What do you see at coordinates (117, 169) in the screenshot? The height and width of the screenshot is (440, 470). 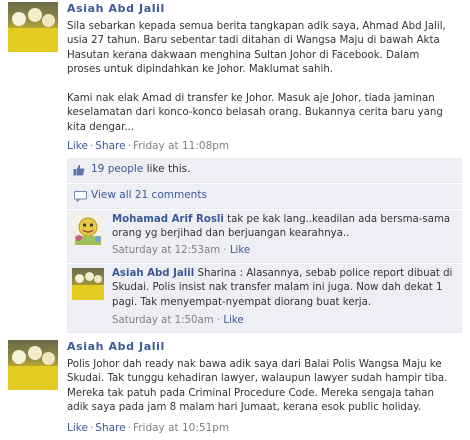 I see `likes-people-link: 19 people` at bounding box center [117, 169].